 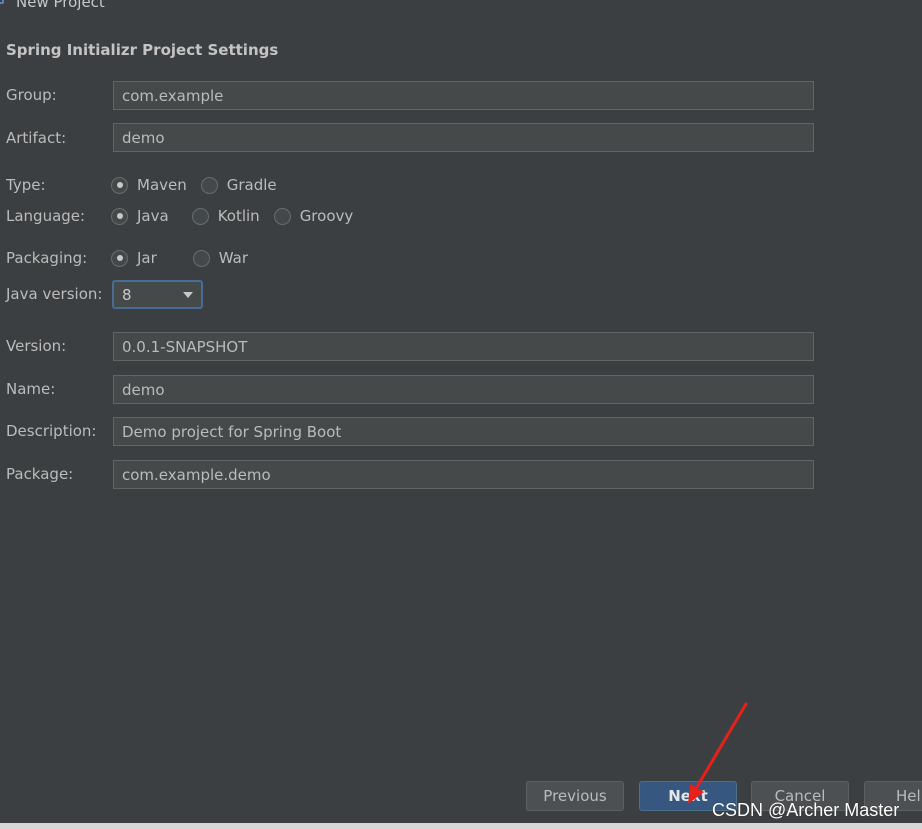 I want to click on language-radio-group: Java Kotlin Groovy, so click(x=239, y=216).